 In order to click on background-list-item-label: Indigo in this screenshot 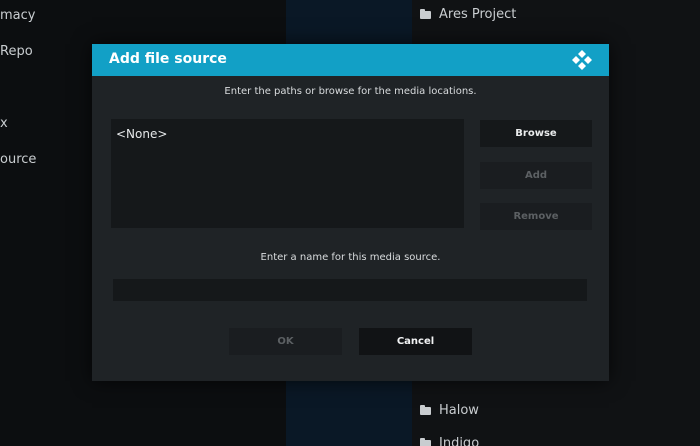, I will do `click(459, 441)`.